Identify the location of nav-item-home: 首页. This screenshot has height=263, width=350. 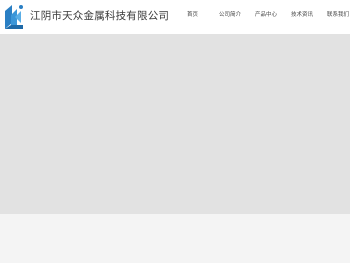
(192, 15).